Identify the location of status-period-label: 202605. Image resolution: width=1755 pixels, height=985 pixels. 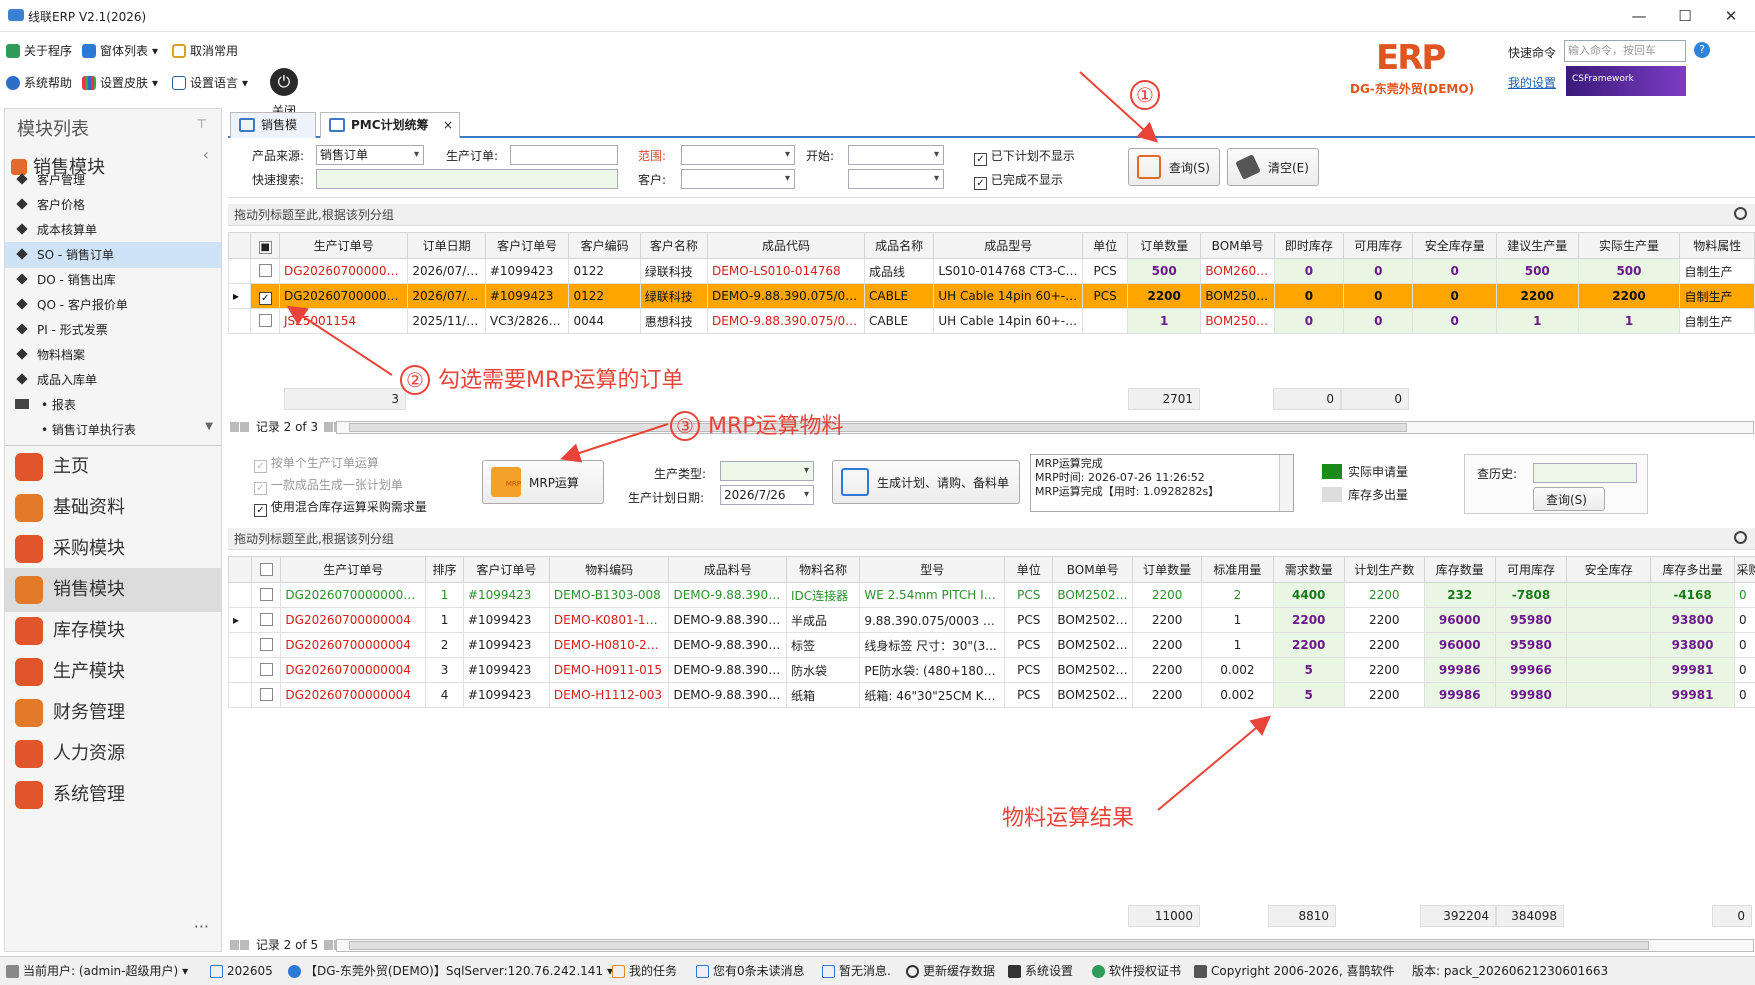
(250, 971).